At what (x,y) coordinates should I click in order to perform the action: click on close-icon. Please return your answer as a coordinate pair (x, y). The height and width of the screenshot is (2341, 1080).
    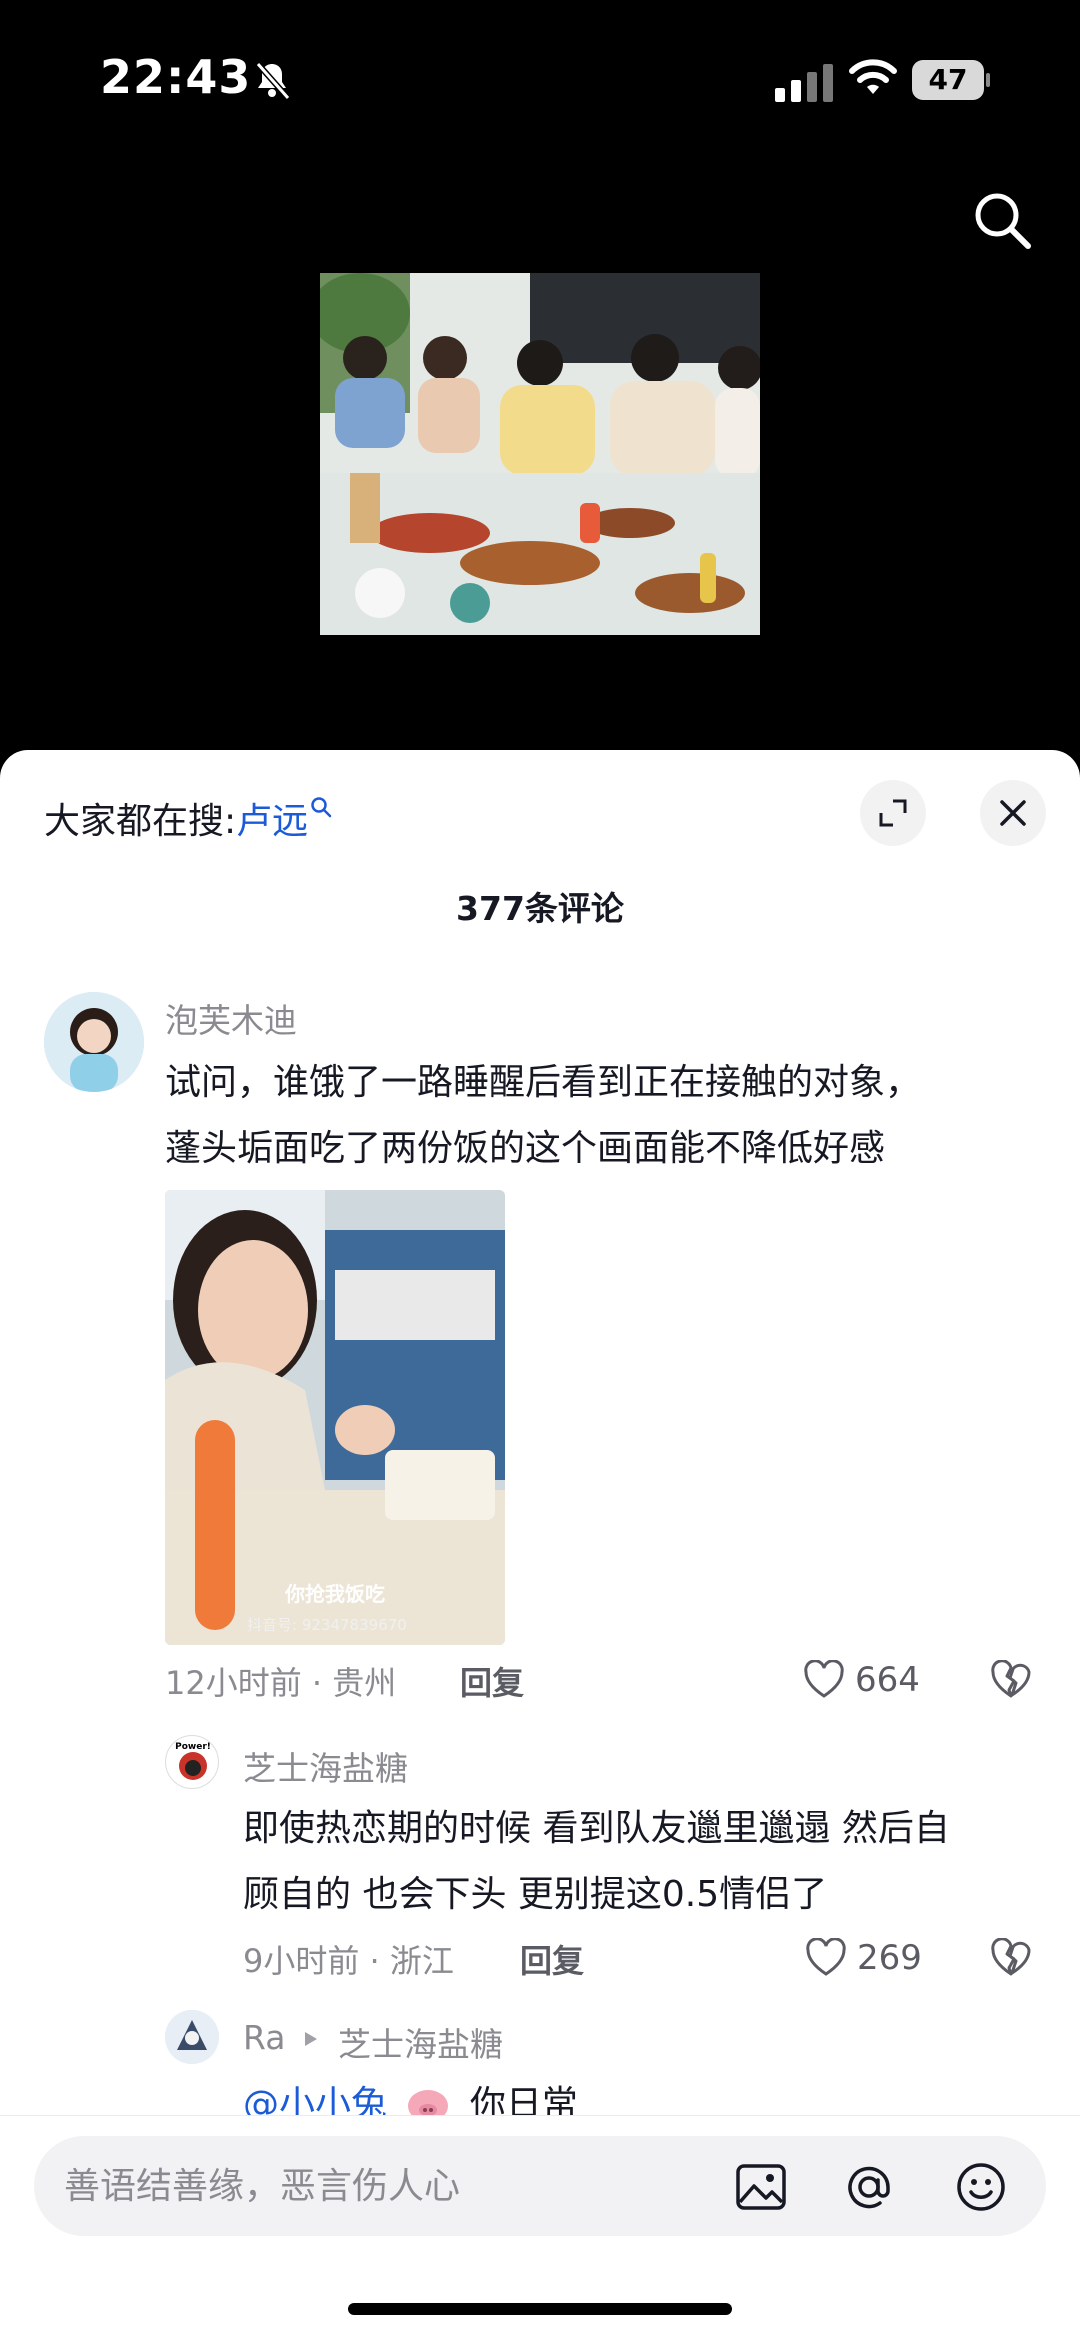
    Looking at the image, I should click on (1013, 813).